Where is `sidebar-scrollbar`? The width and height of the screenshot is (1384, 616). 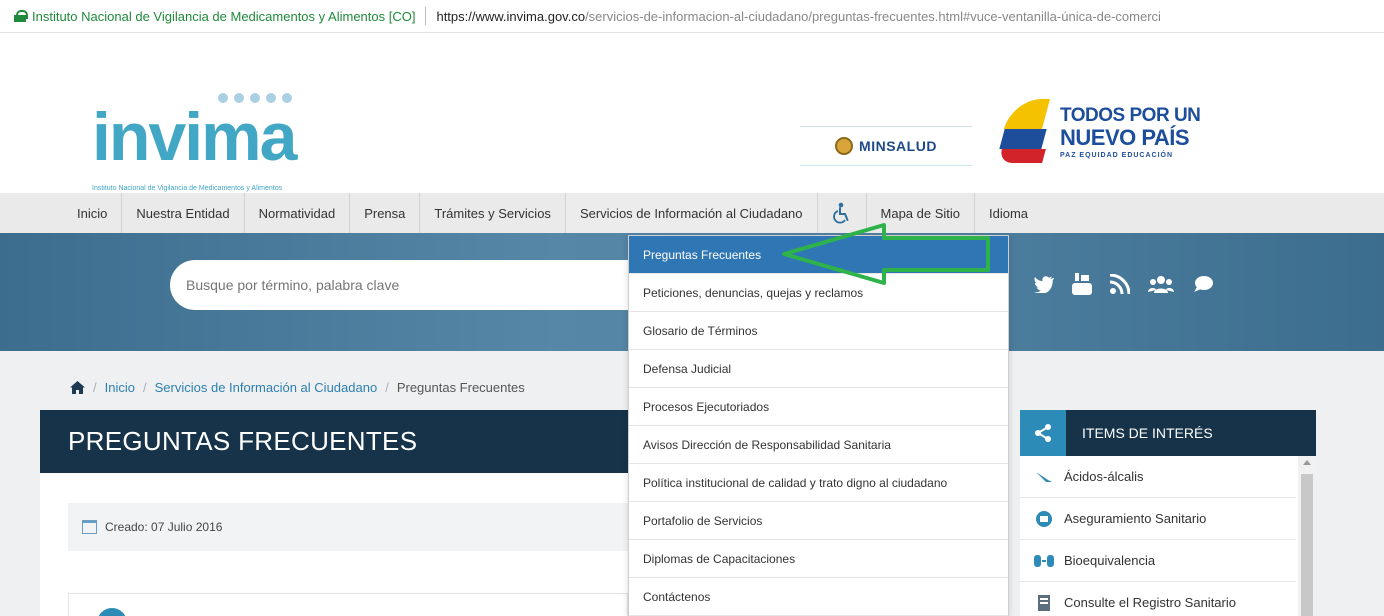
sidebar-scrollbar is located at coordinates (1307, 536).